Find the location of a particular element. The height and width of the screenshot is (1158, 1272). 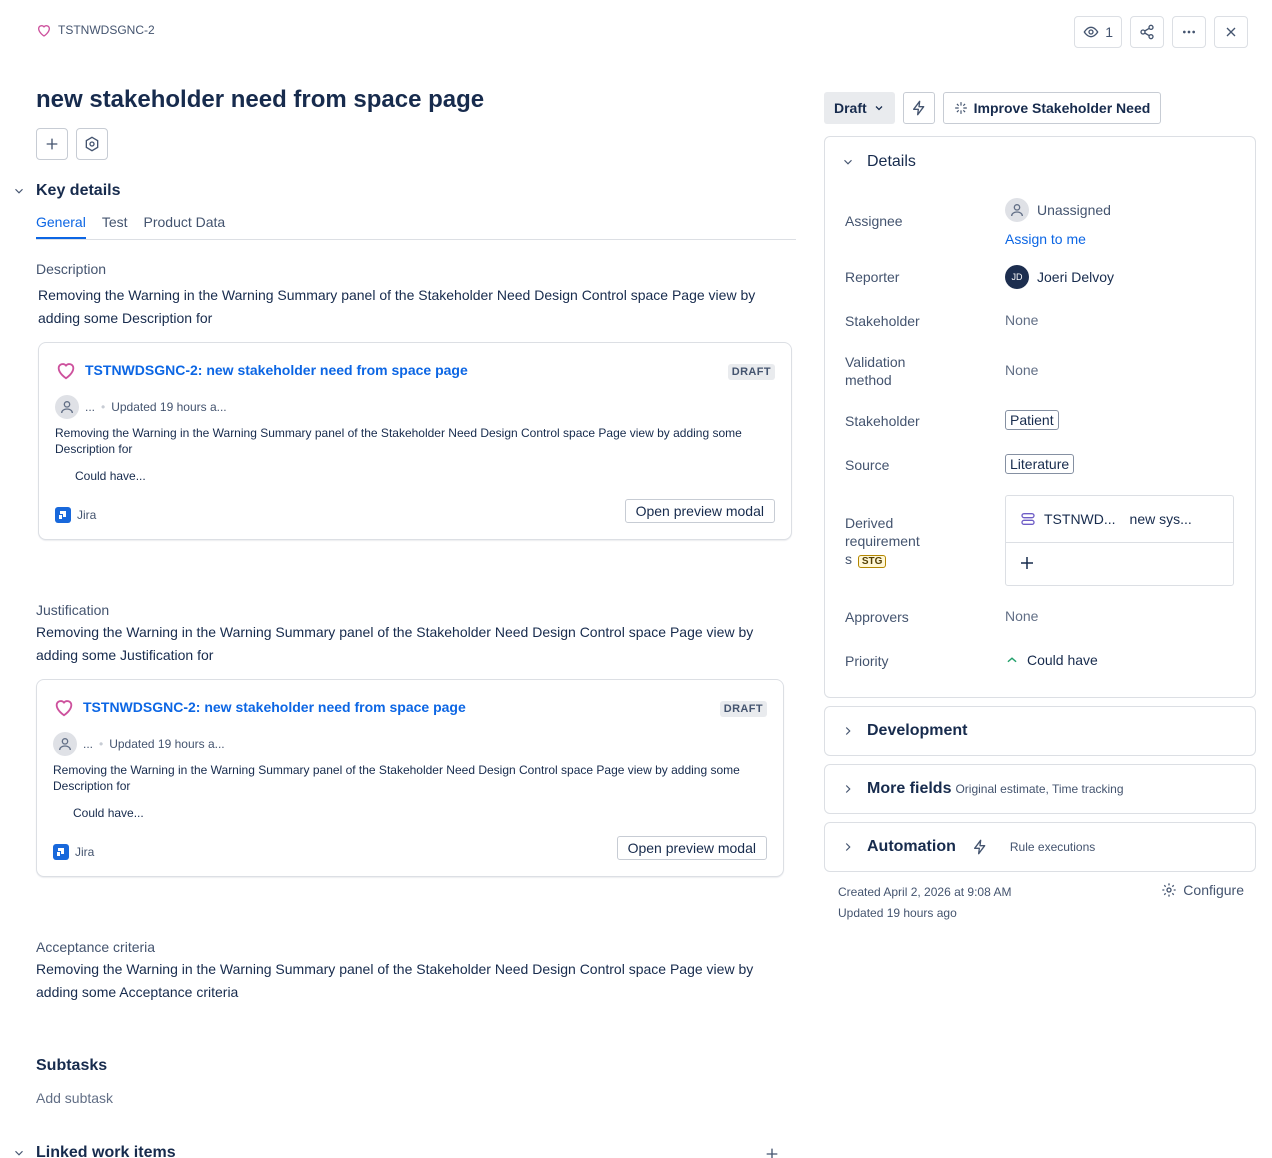

watch-button: 1 is located at coordinates (1098, 32).